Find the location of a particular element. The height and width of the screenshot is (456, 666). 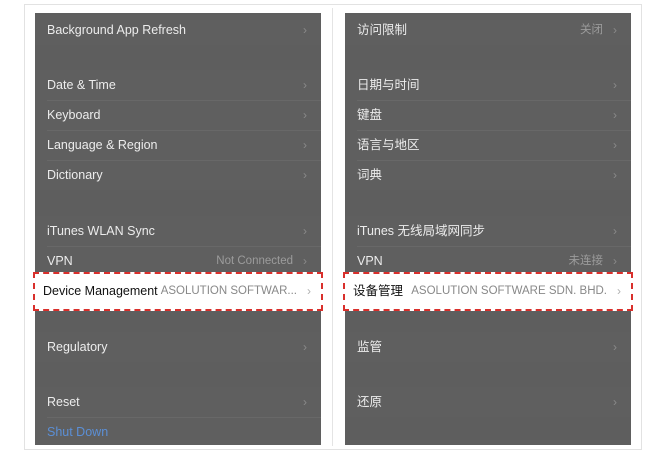

row-label: 设备管理 is located at coordinates (378, 291).